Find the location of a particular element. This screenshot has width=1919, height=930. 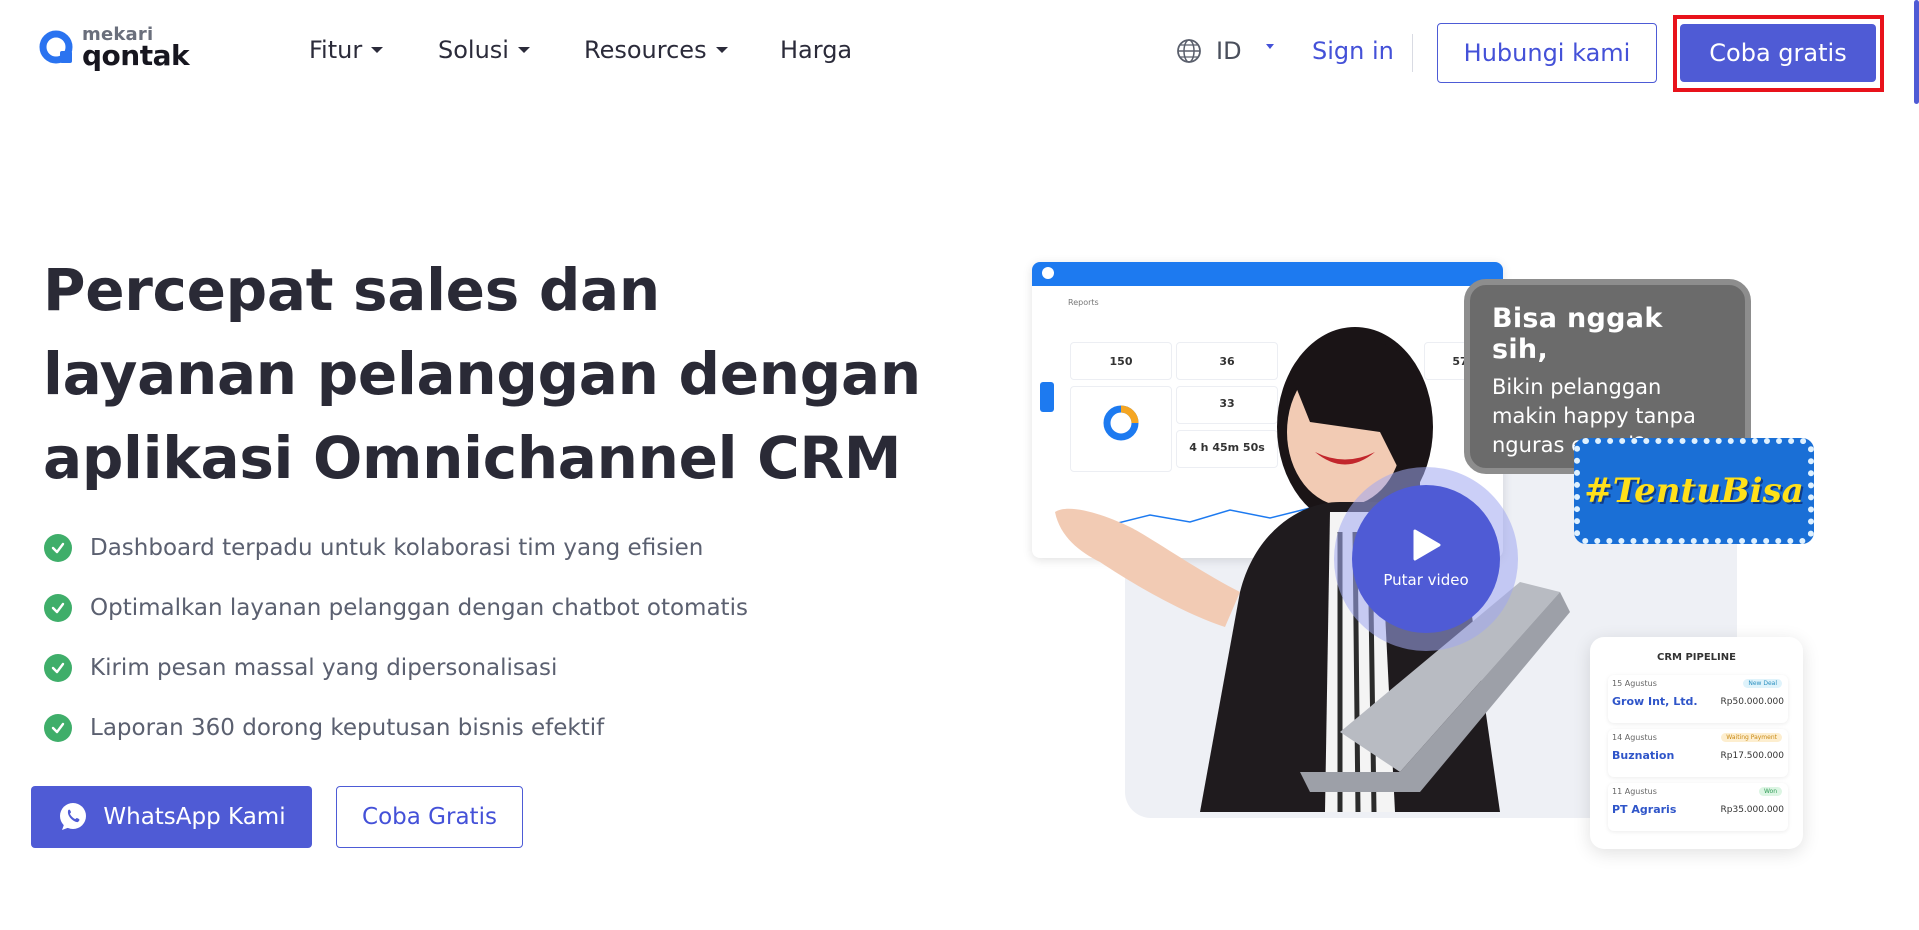

nav-harga-label: Harga is located at coordinates (816, 50).